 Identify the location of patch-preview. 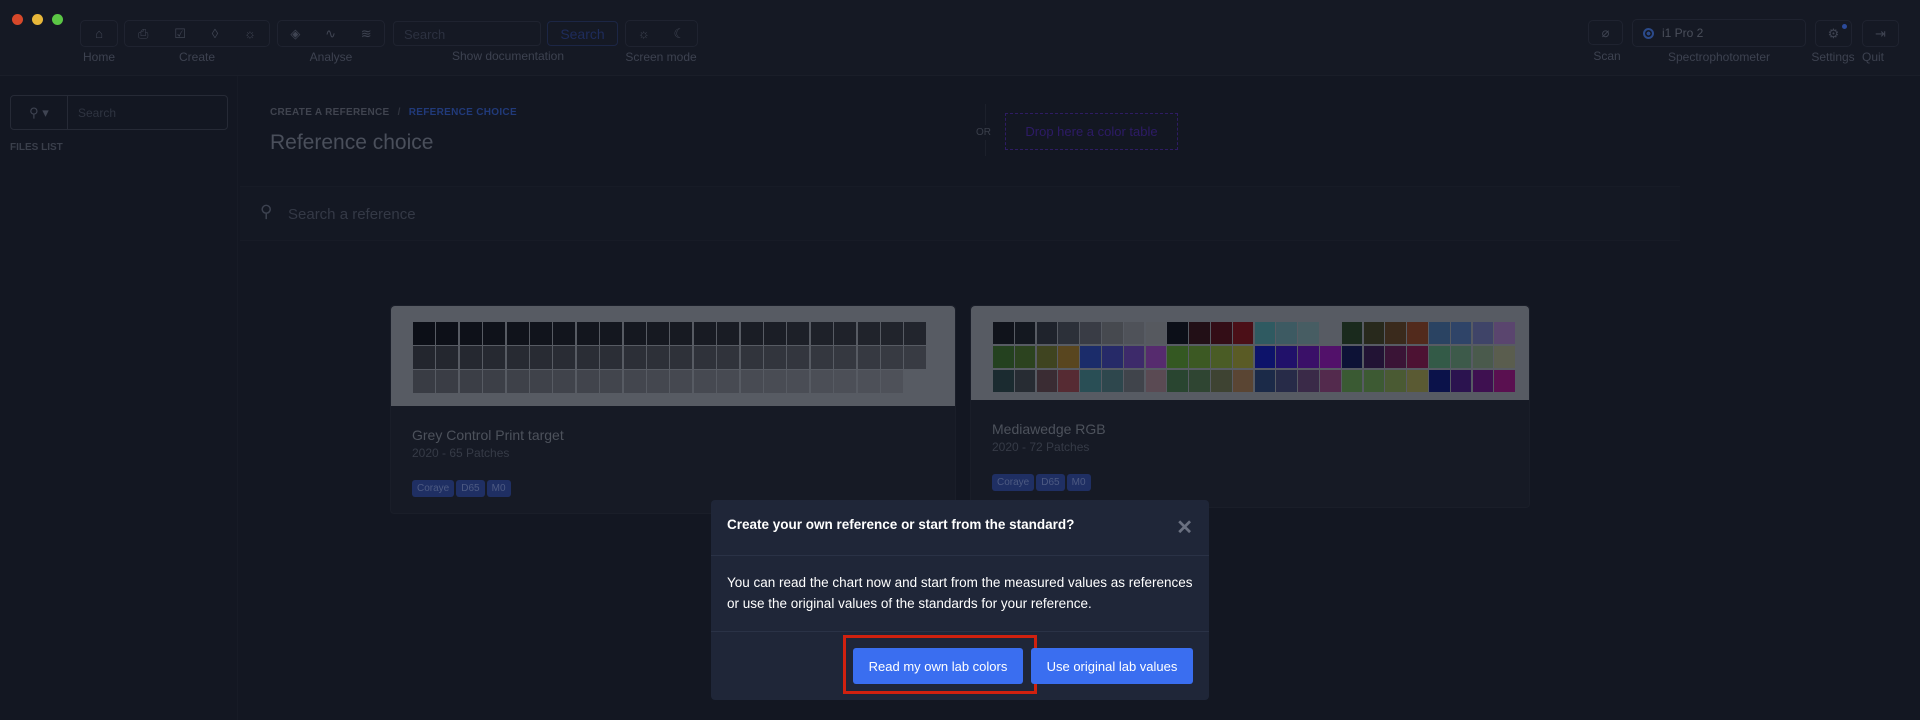
(673, 356).